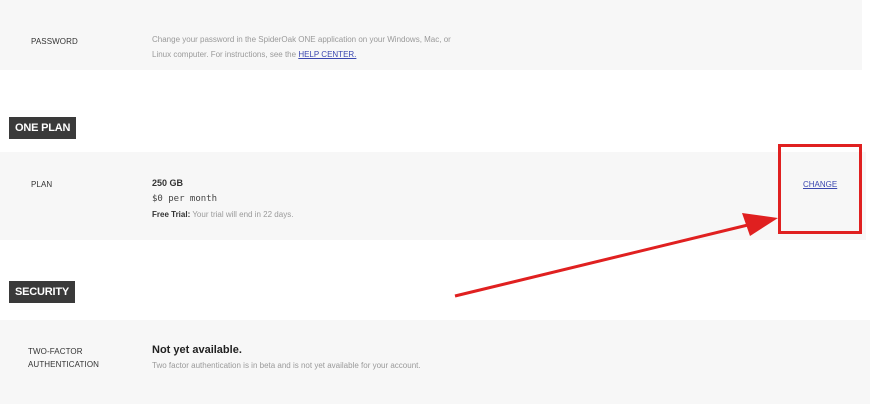 Image resolution: width=870 pixels, height=404 pixels. What do you see at coordinates (760, 224) in the screenshot?
I see `annotation-arrow-head` at bounding box center [760, 224].